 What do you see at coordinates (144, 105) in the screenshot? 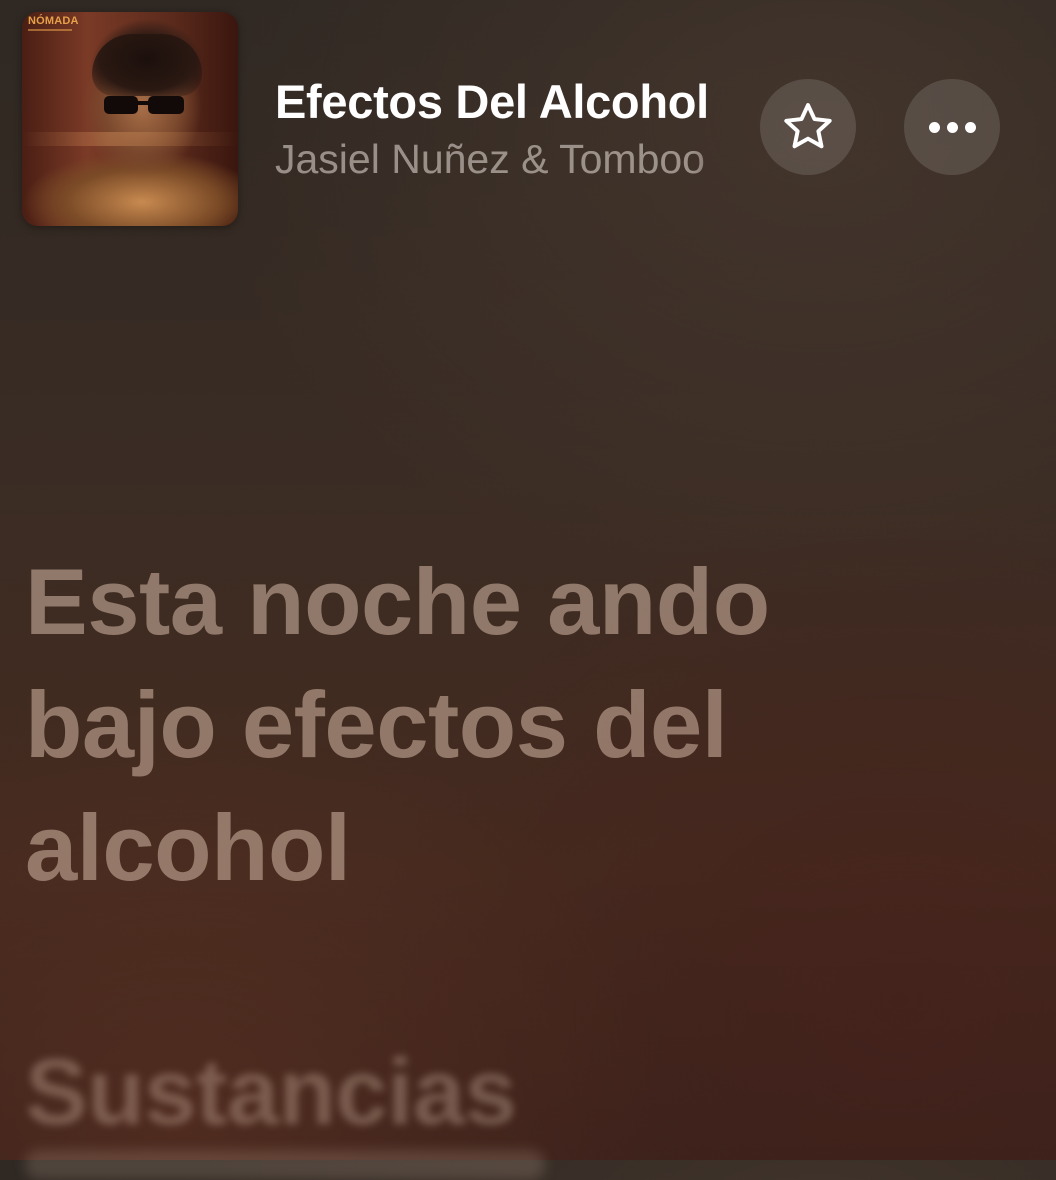
I see `artwork-glasses-shape` at bounding box center [144, 105].